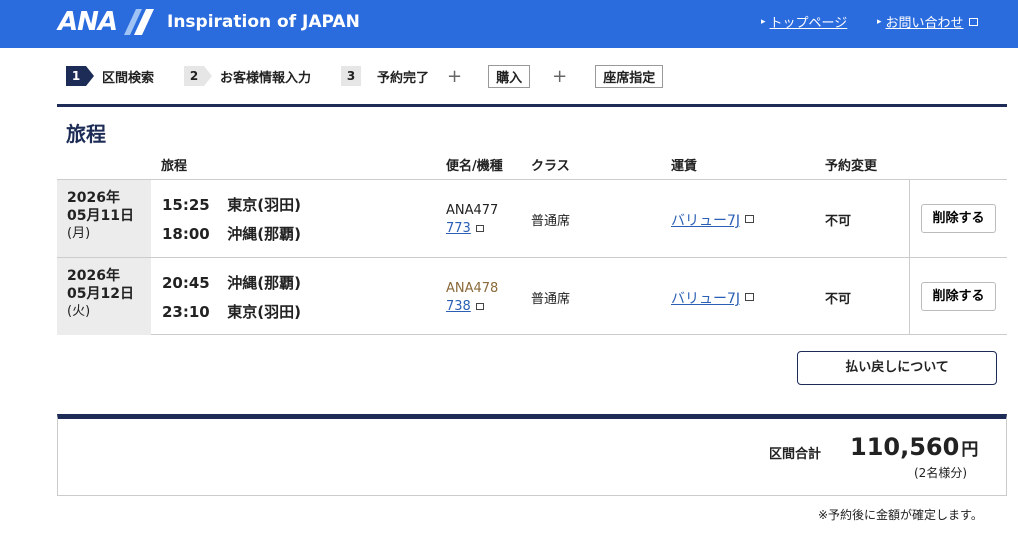 Image resolution: width=1018 pixels, height=537 pixels. What do you see at coordinates (925, 21) in the screenshot?
I see `nav-contact-label: お問い合わせ` at bounding box center [925, 21].